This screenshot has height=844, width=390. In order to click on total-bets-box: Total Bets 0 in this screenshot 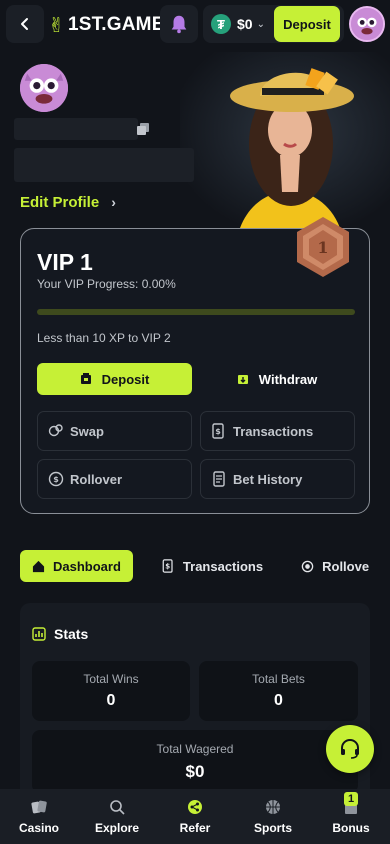, I will do `click(278, 691)`.